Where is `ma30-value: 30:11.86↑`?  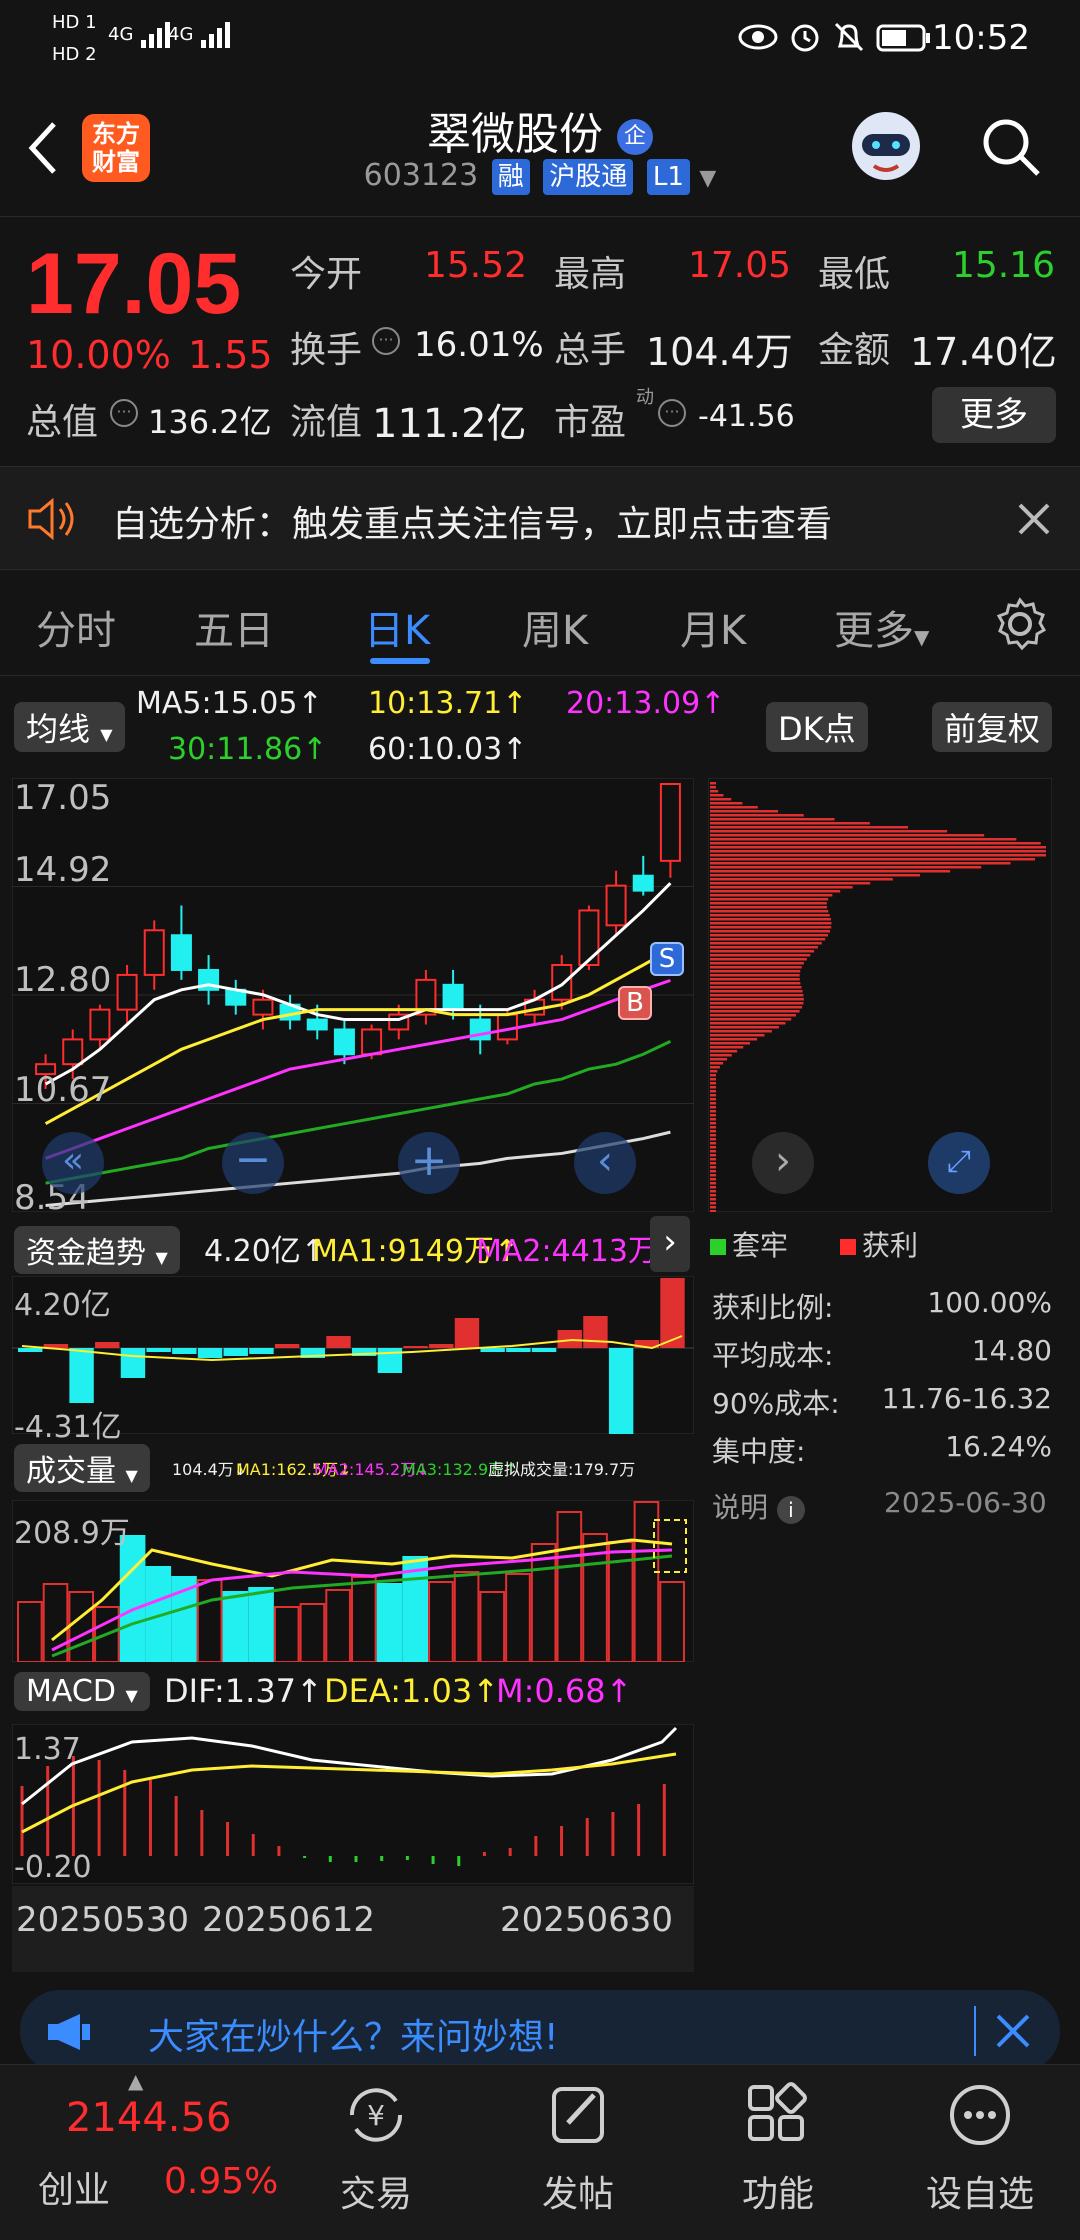 ma30-value: 30:11.86↑ is located at coordinates (248, 749).